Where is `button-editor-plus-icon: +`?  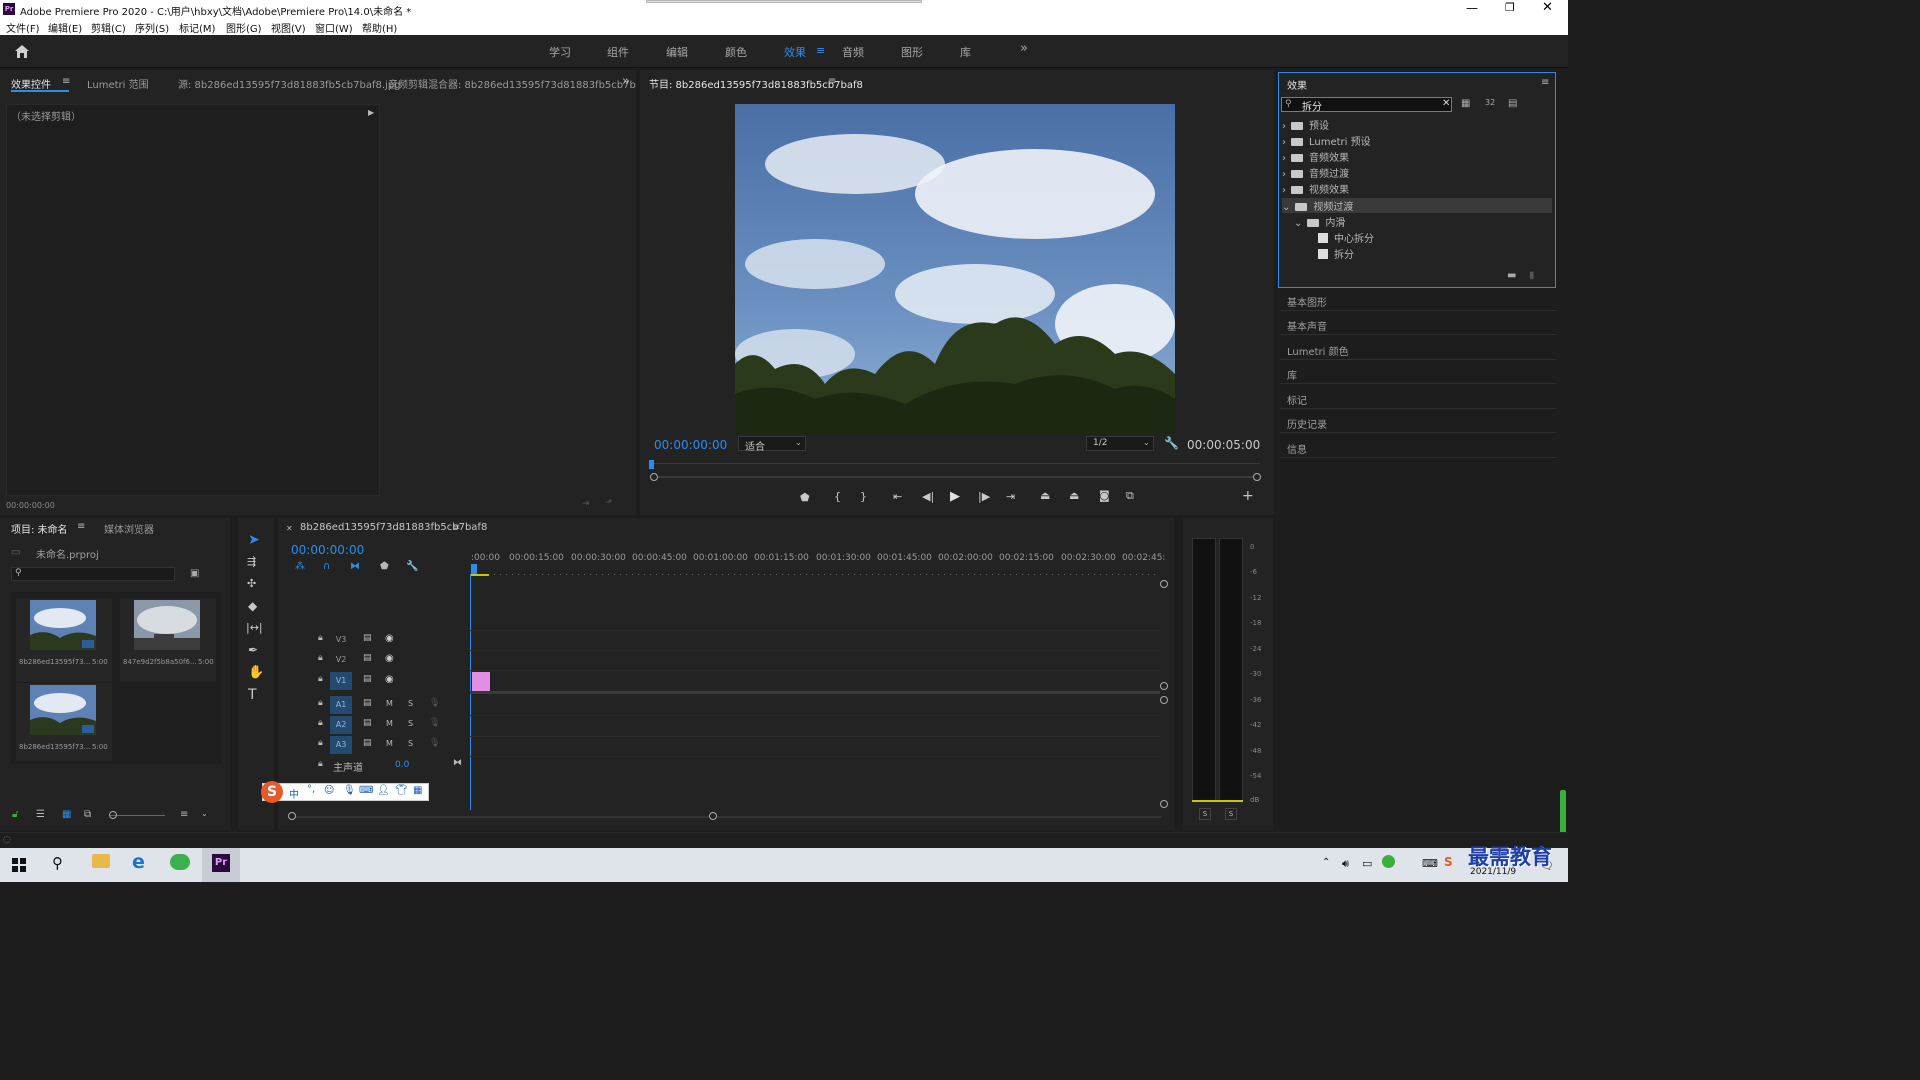
button-editor-plus-icon: + is located at coordinates (1248, 496).